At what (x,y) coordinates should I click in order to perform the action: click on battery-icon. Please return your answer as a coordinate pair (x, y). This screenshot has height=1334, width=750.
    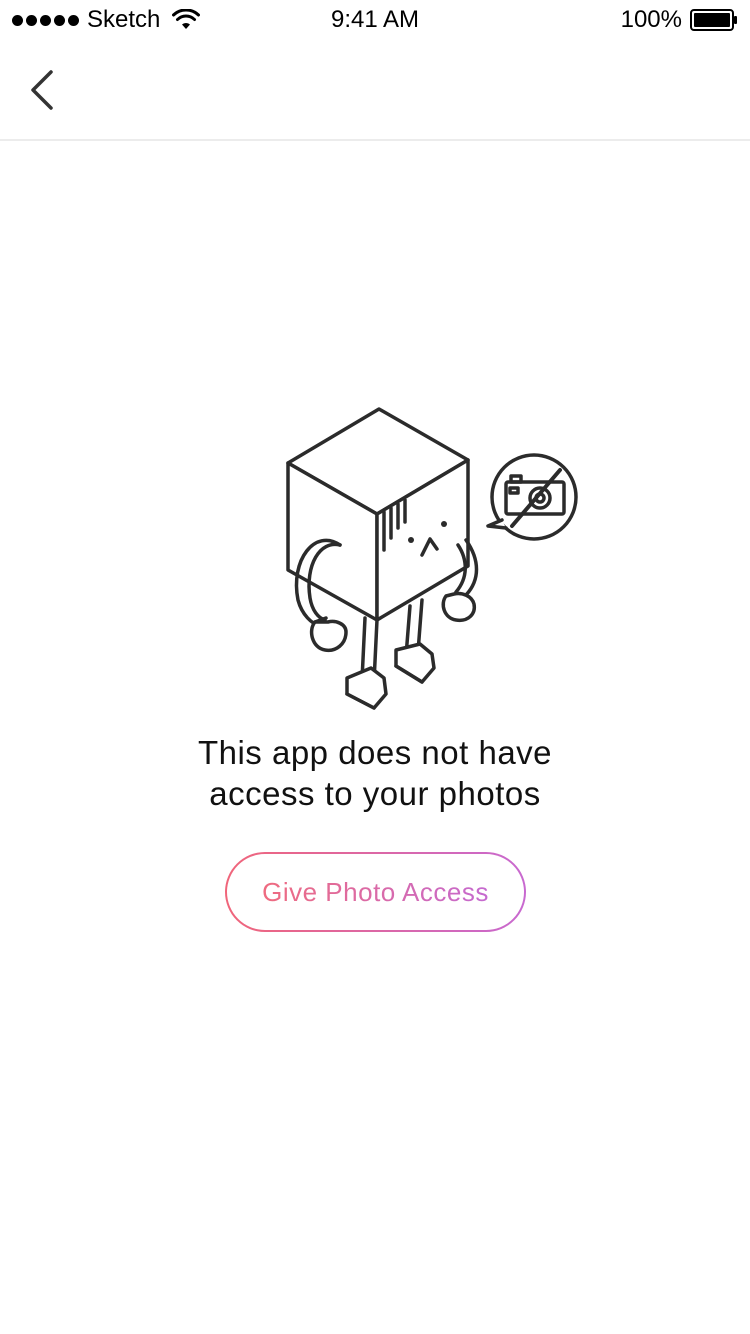
    Looking at the image, I should click on (713, 20).